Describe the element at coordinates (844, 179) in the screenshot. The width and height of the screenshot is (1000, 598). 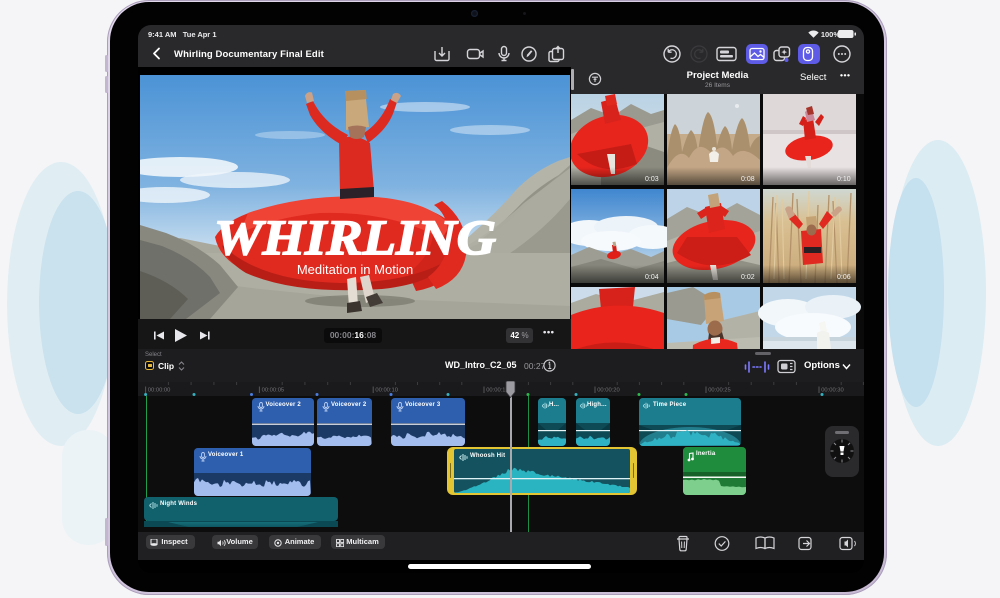
I see `svg-text: 0:10` at that location.